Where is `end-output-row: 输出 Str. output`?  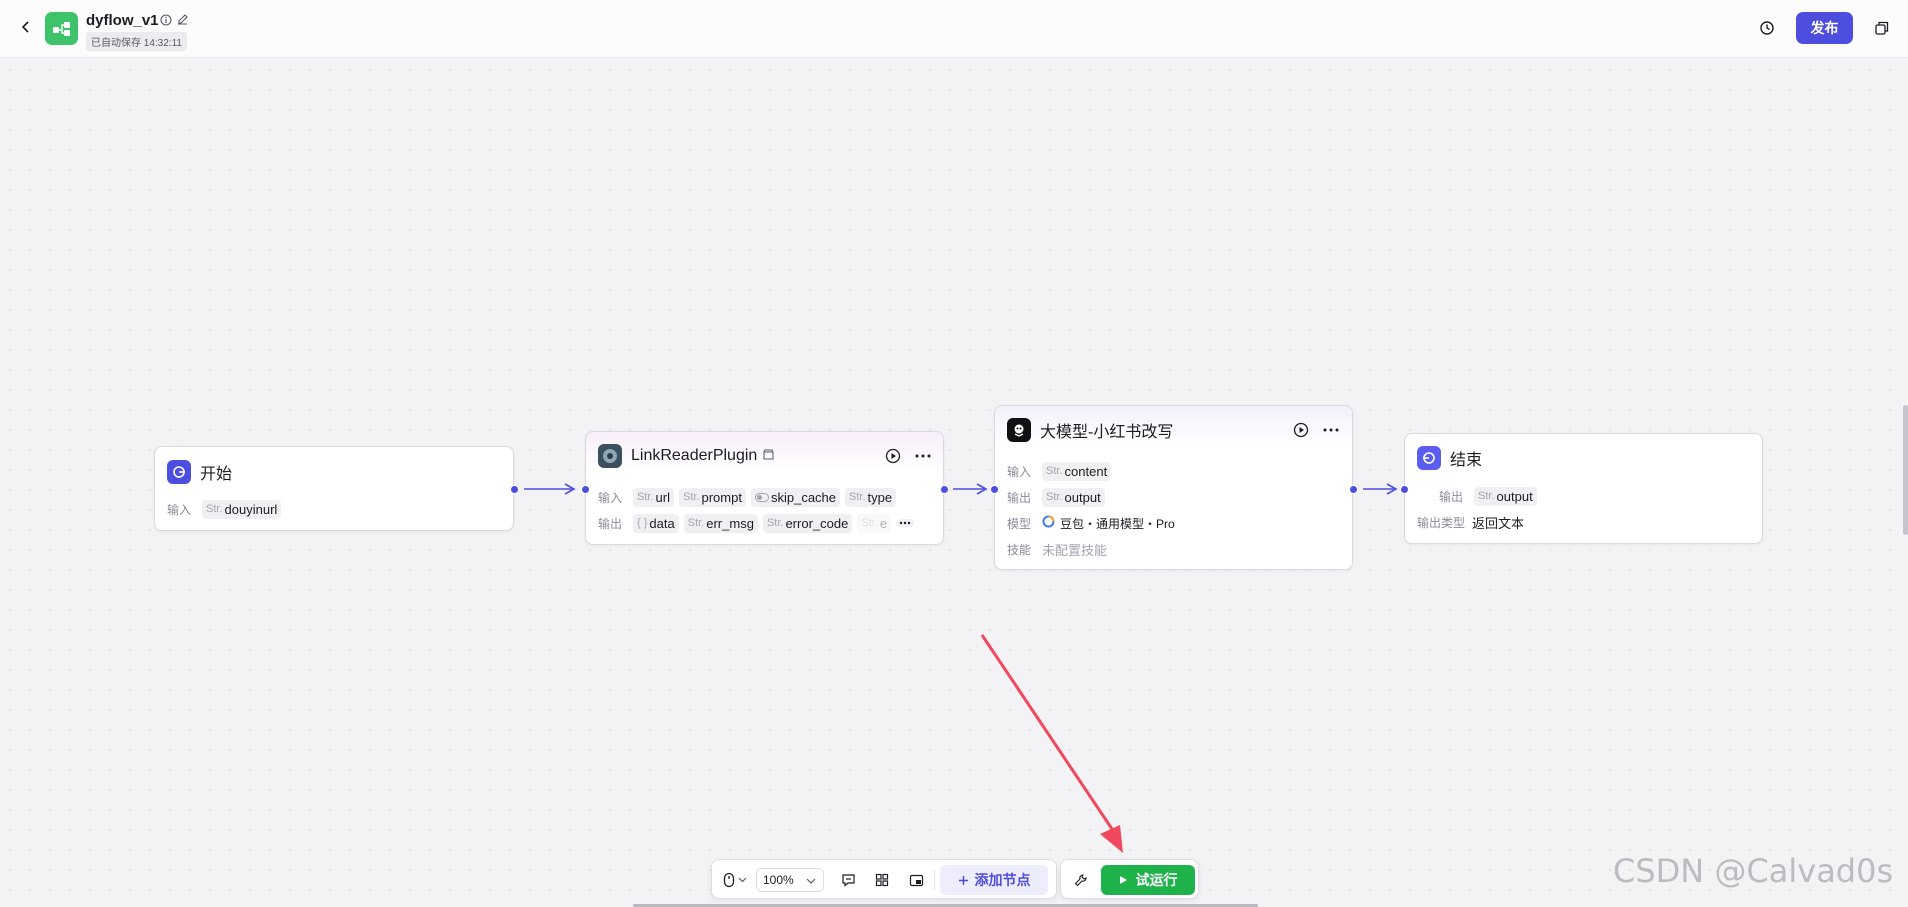
end-output-row: 输出 Str. output is located at coordinates (1488, 496).